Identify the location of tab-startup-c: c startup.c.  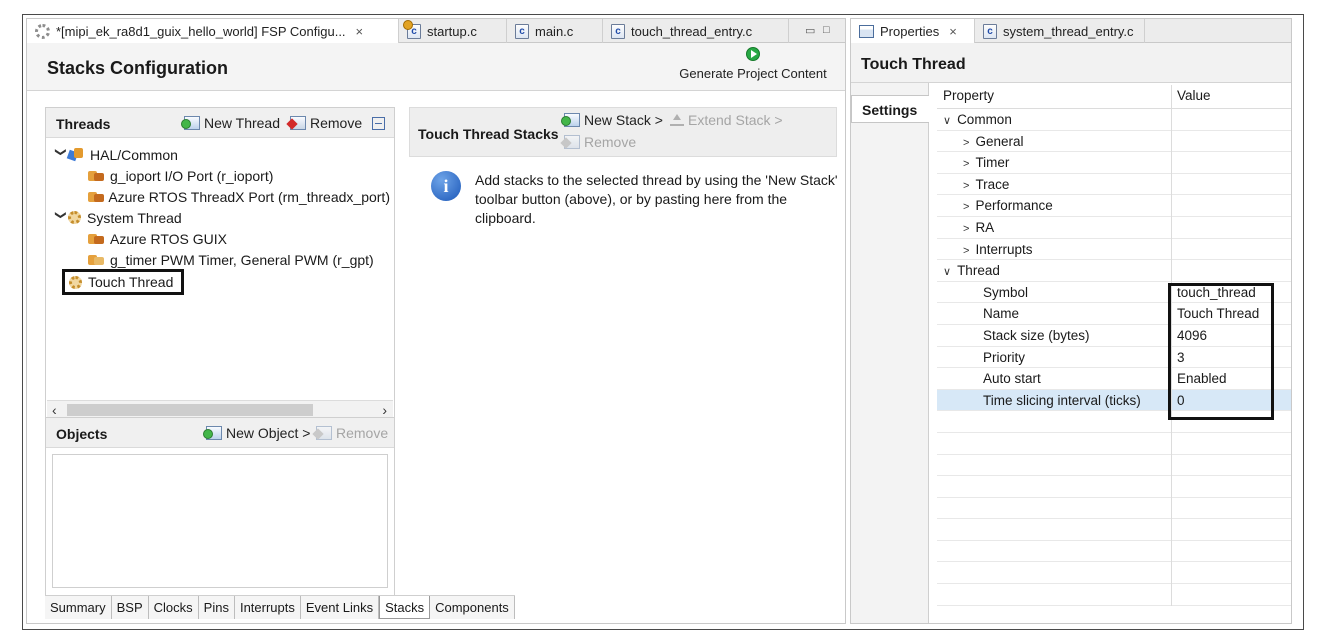
(453, 31).